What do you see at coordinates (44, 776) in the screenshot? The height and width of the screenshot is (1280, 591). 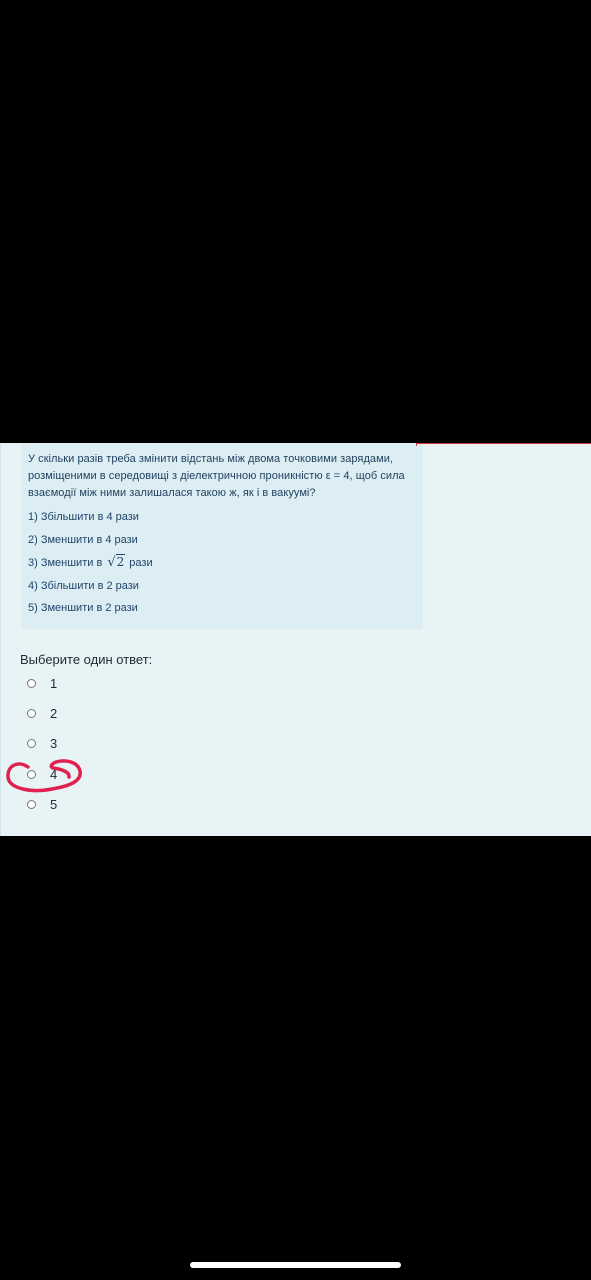 I see `handwritten-circle-annotation` at bounding box center [44, 776].